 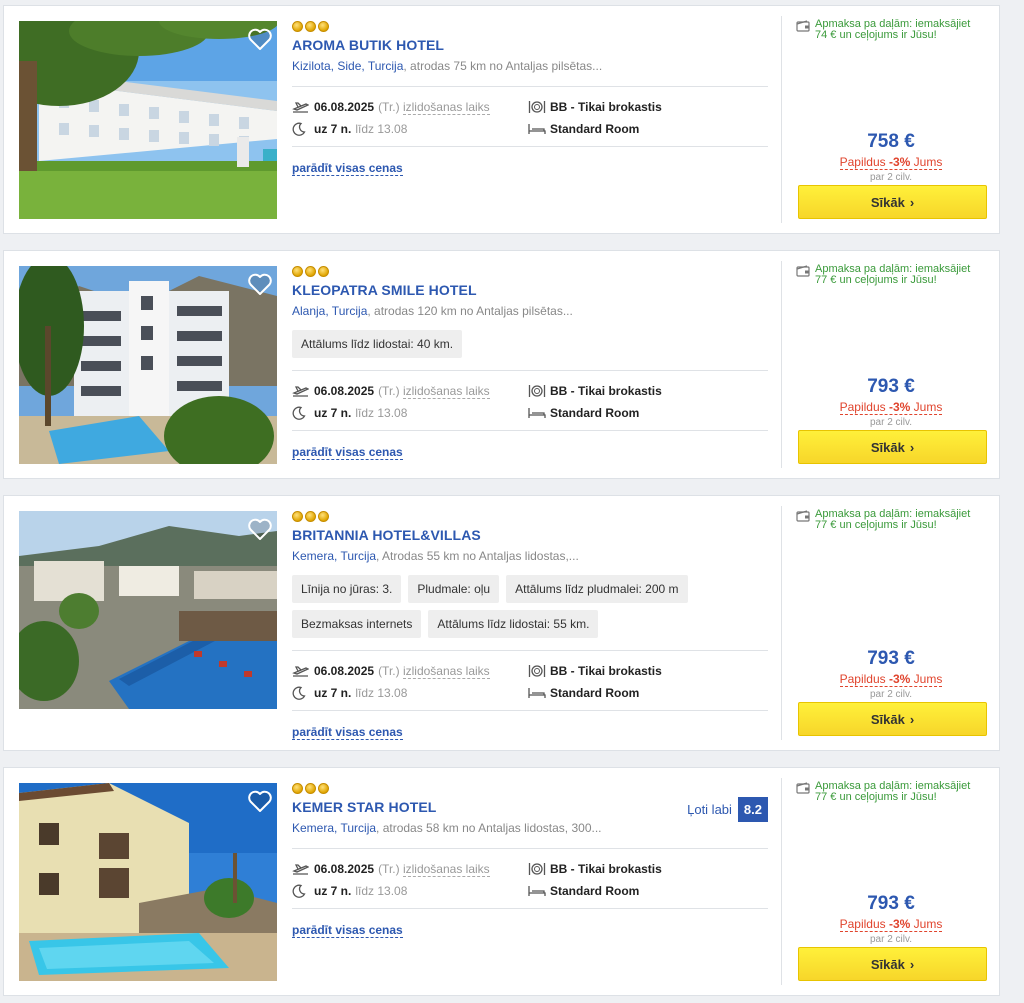 What do you see at coordinates (891, 694) in the screenshot?
I see `price-per-persons: par 2 cilv.` at bounding box center [891, 694].